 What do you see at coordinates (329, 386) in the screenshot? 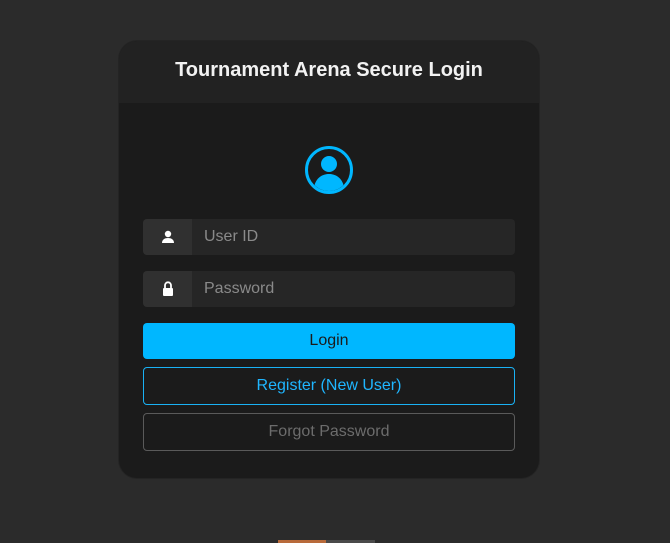
I see `register-button: Register (New User)` at bounding box center [329, 386].